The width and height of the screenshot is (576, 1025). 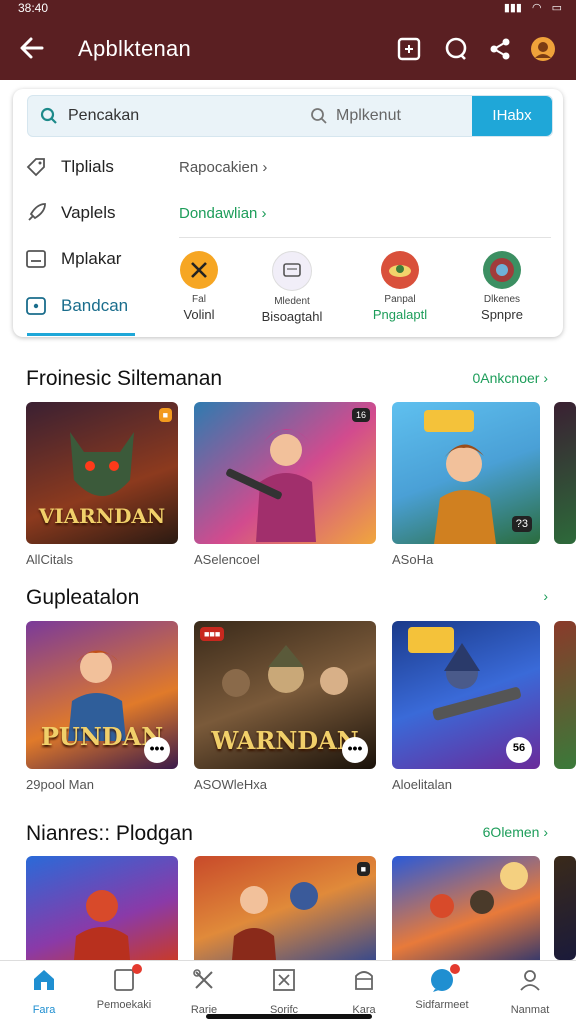 What do you see at coordinates (227, 559) in the screenshot?
I see `game-caption: ASelencoel` at bounding box center [227, 559].